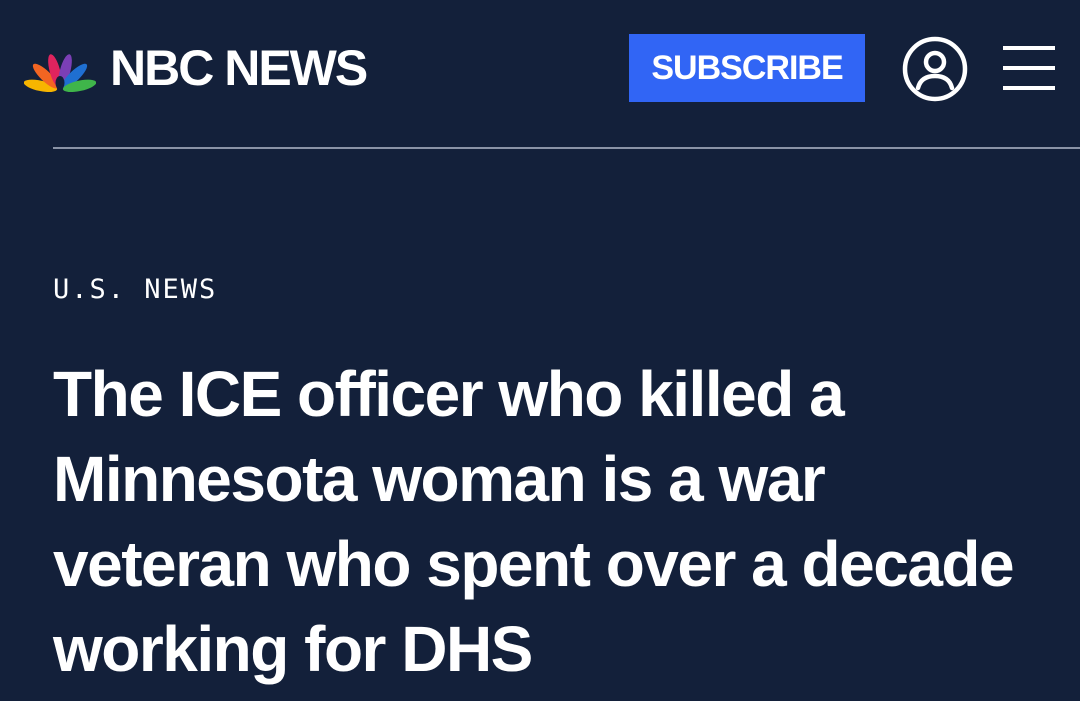  What do you see at coordinates (239, 68) in the screenshot?
I see `logo-wordmark: NBC NEWS` at bounding box center [239, 68].